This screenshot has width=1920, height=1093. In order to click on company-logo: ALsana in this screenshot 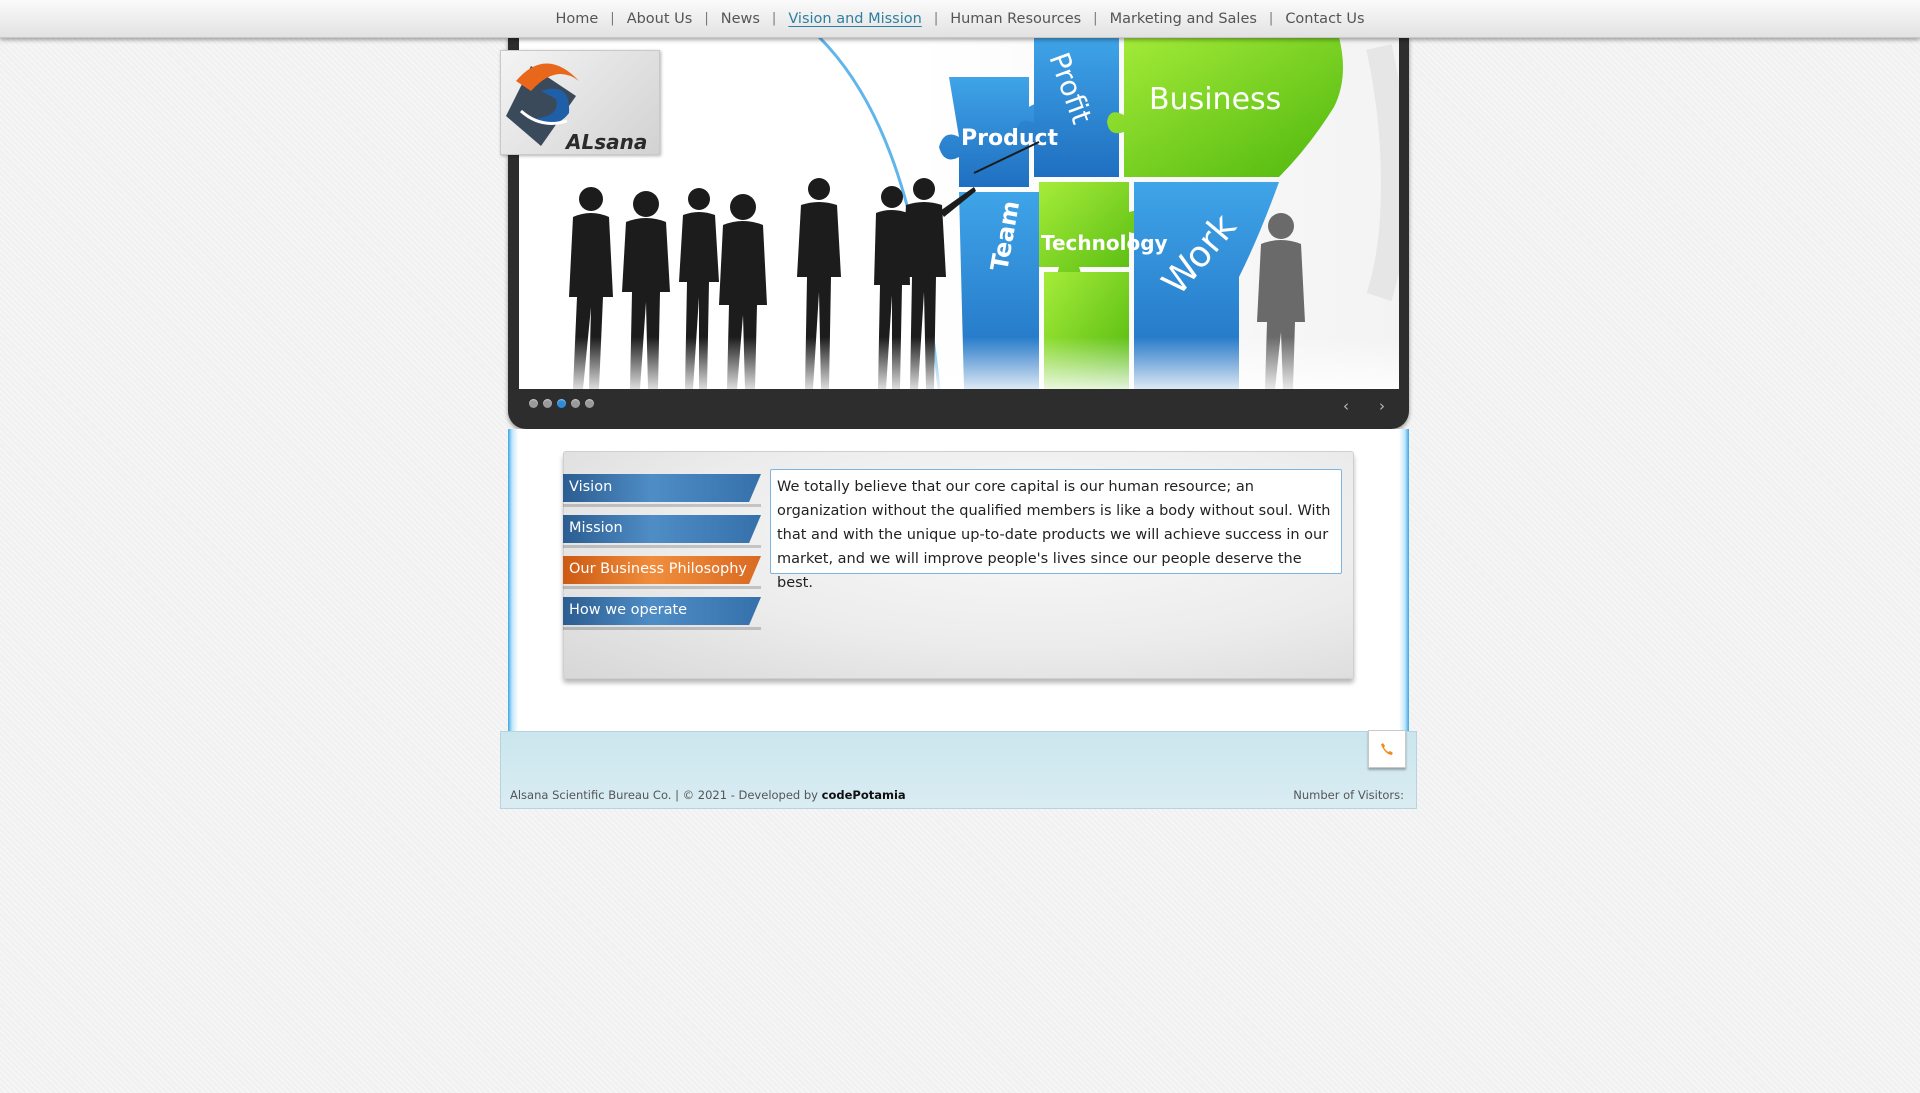, I will do `click(580, 102)`.